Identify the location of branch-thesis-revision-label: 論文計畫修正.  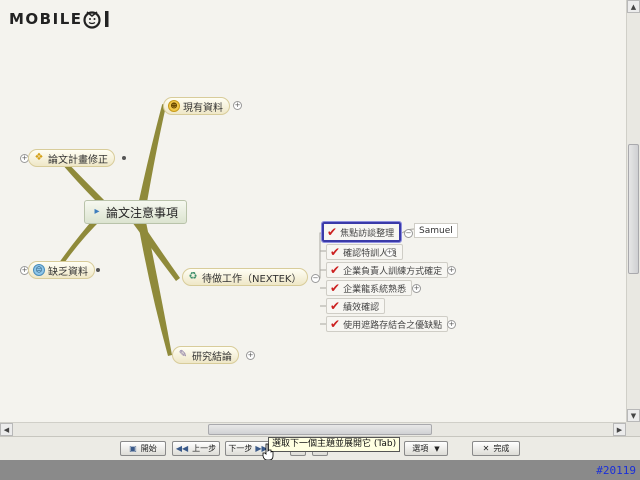
(78, 160).